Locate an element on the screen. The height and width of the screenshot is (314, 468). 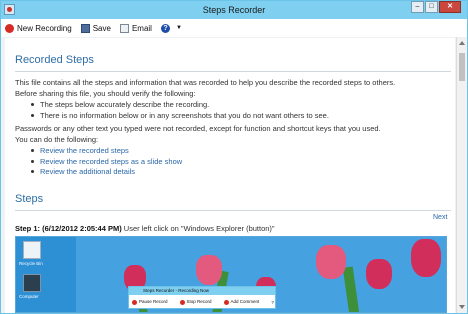
help-dropdown-icon: ▼ is located at coordinates (179, 28).